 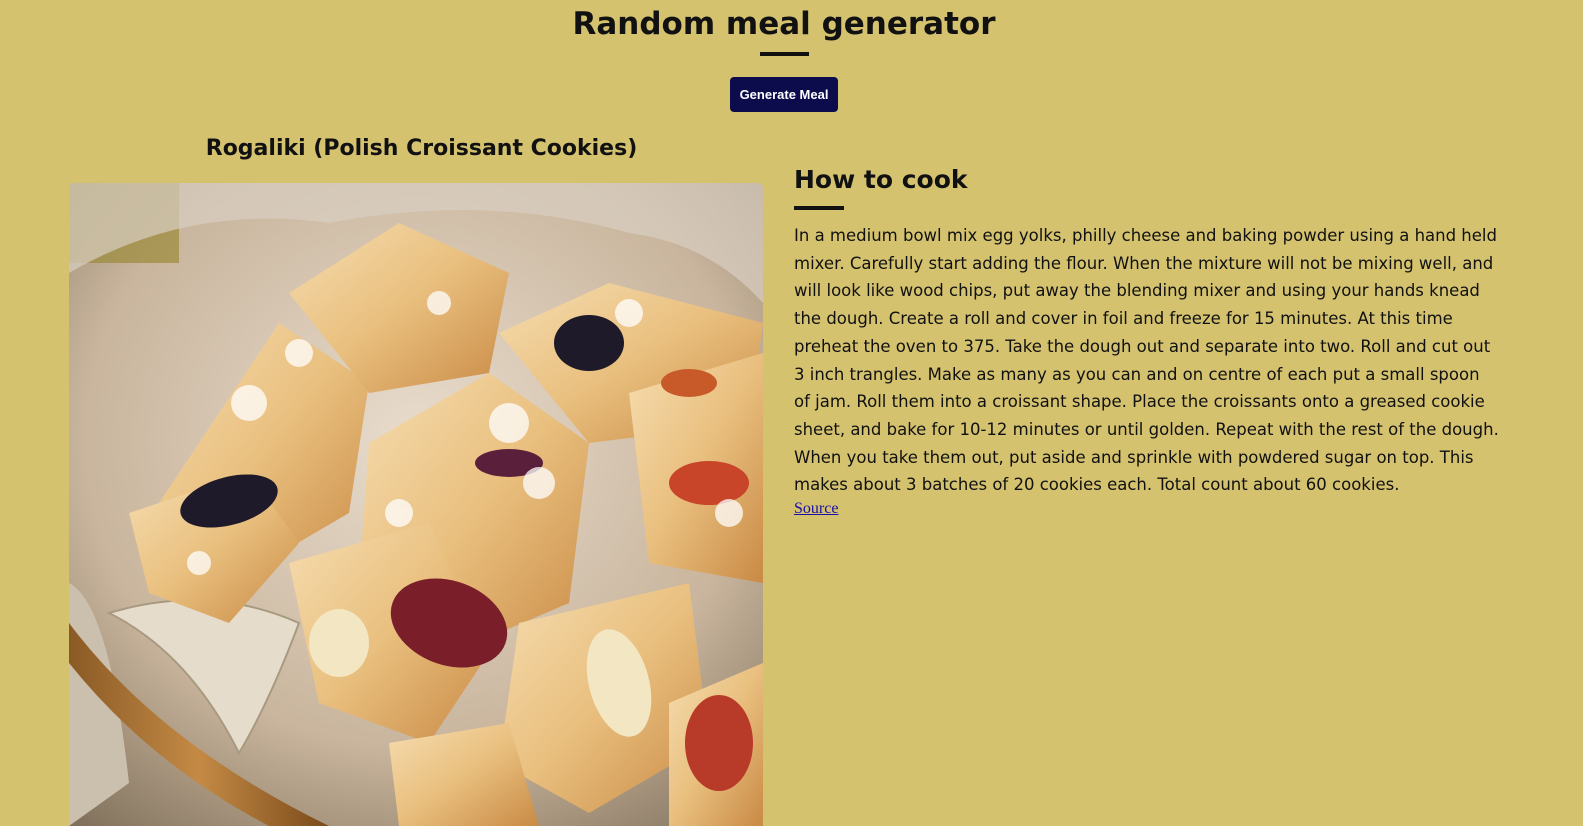 I want to click on howto-underline, so click(x=819, y=208).